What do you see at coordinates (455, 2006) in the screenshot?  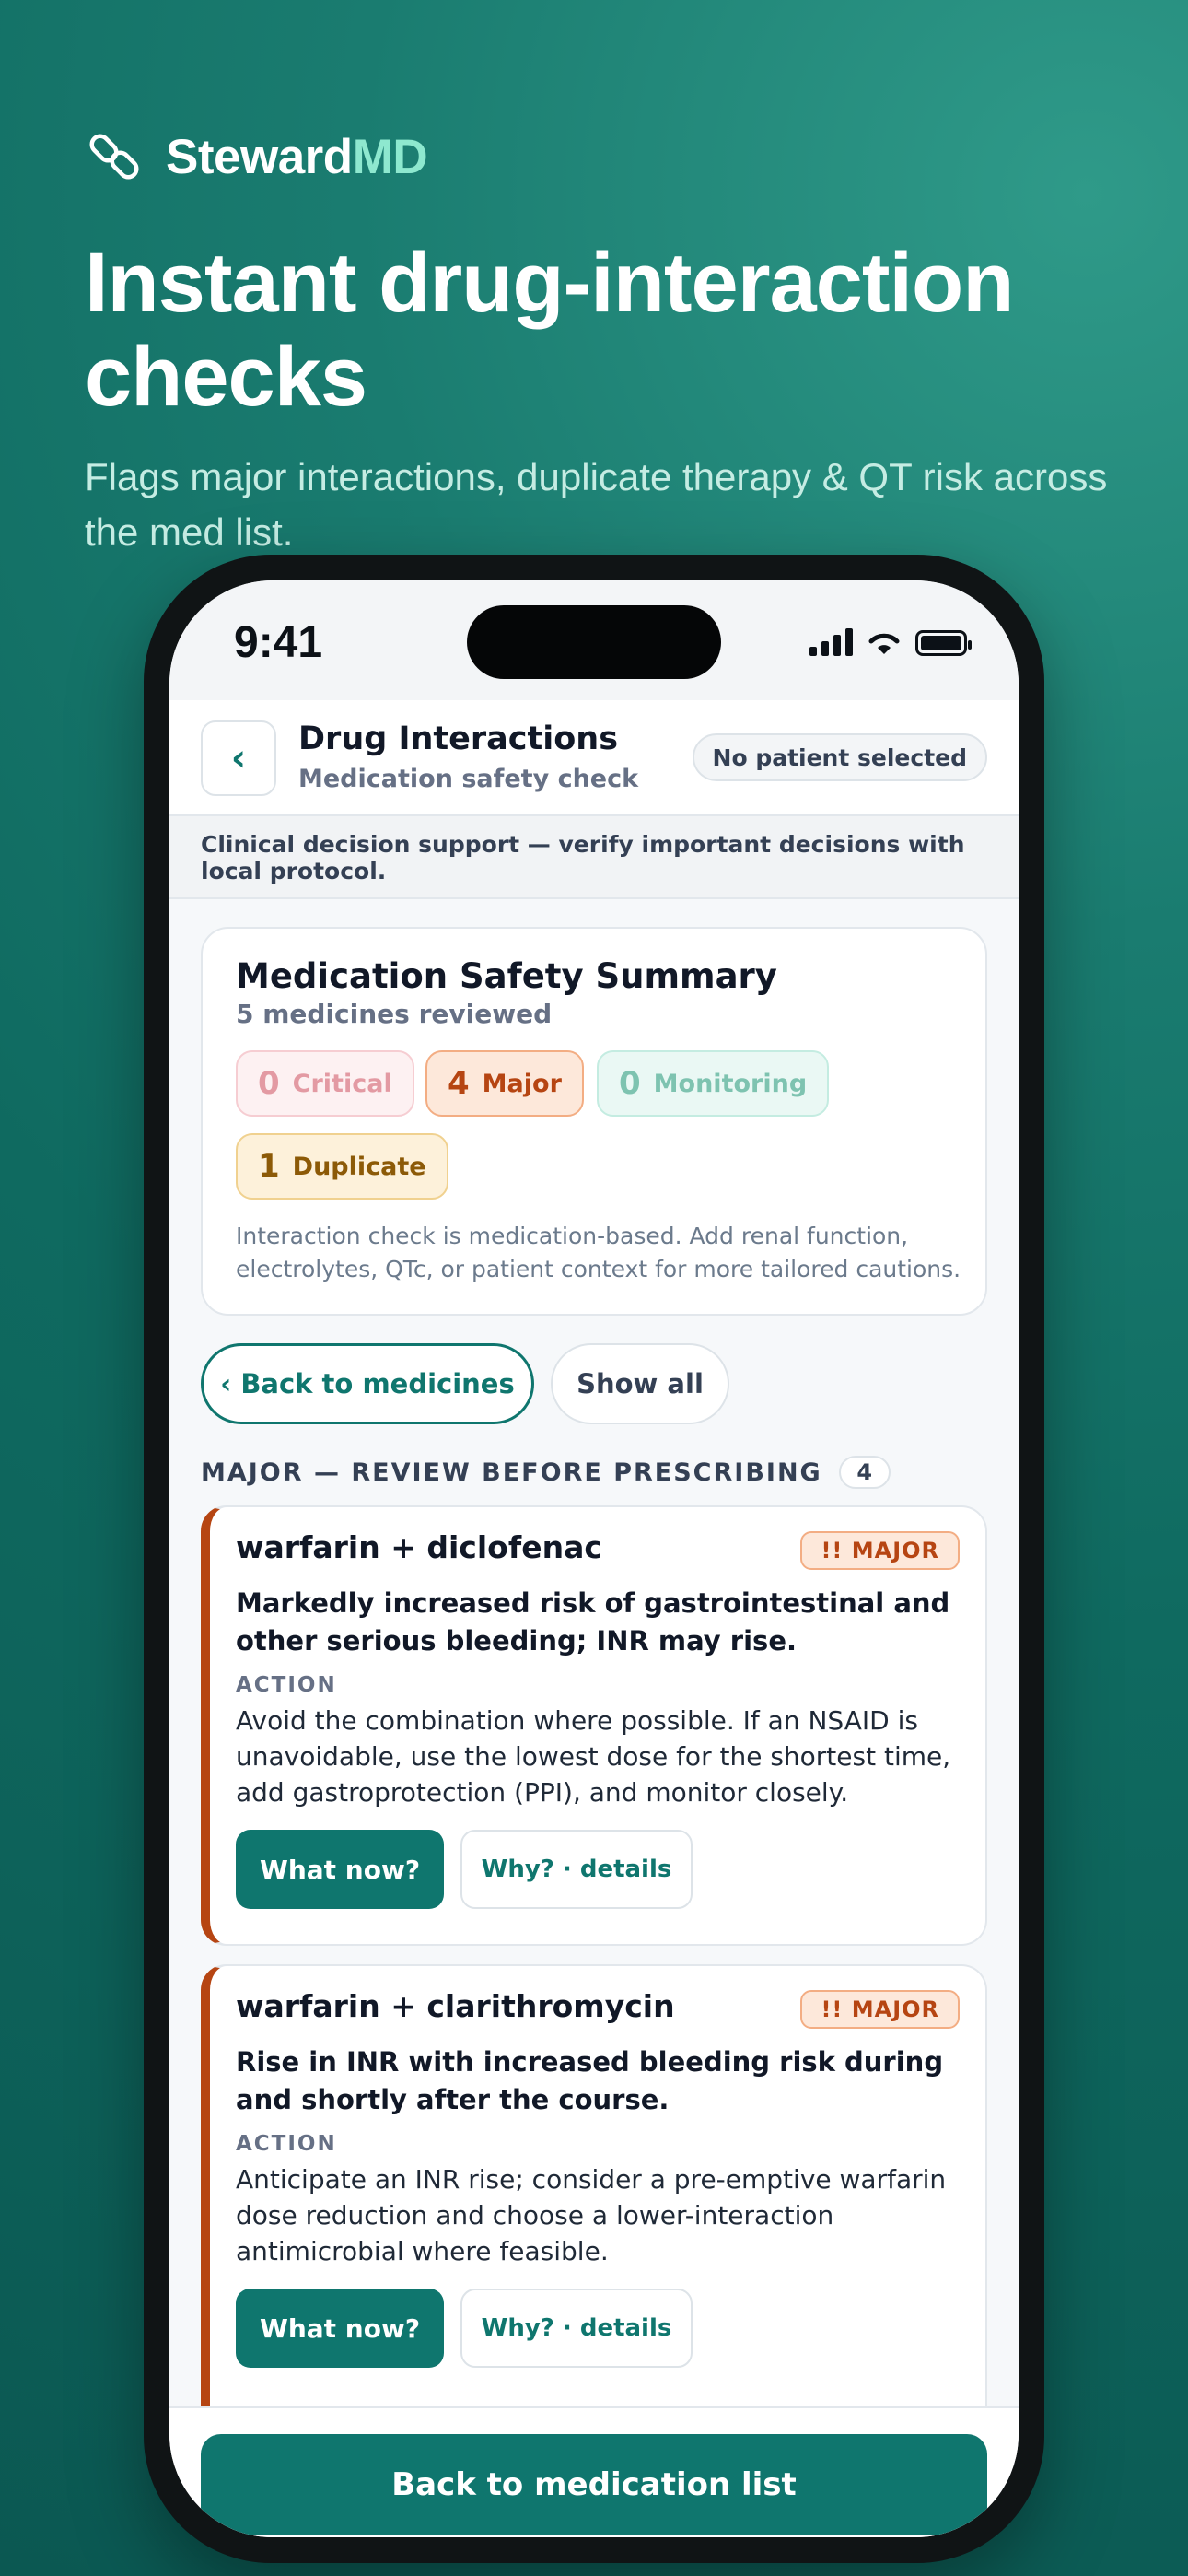 I see `drug-pair: warfarin + clarithromycin` at bounding box center [455, 2006].